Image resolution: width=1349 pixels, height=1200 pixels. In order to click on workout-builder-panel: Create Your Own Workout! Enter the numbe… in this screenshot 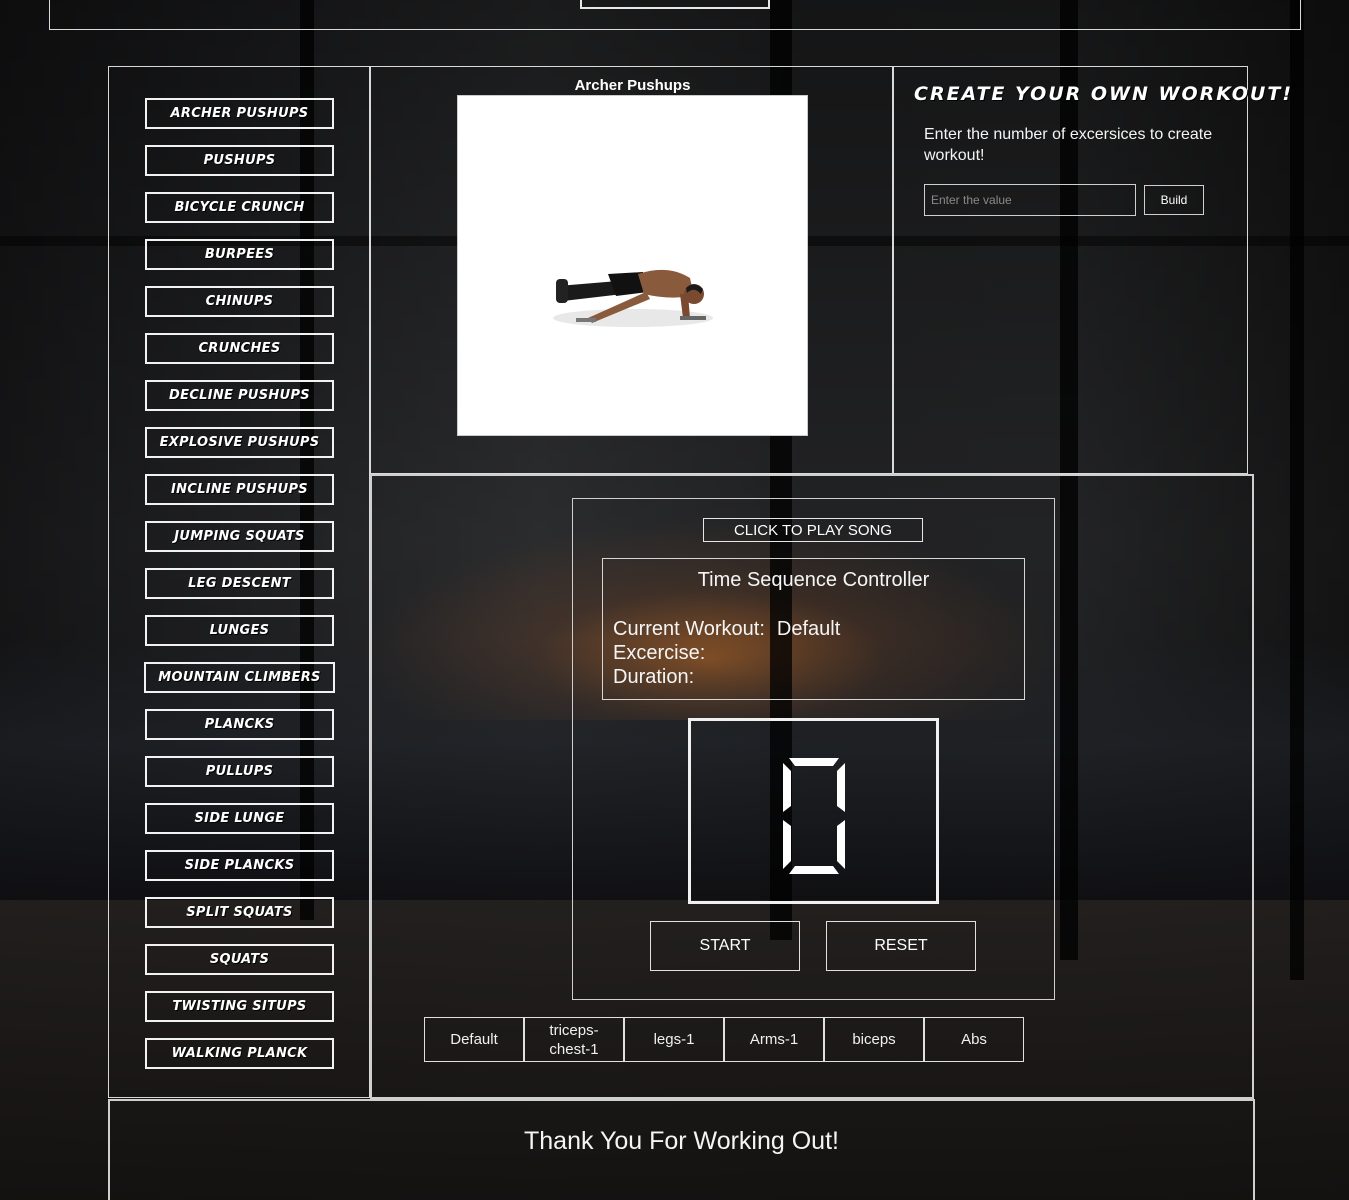, I will do `click(1093, 270)`.